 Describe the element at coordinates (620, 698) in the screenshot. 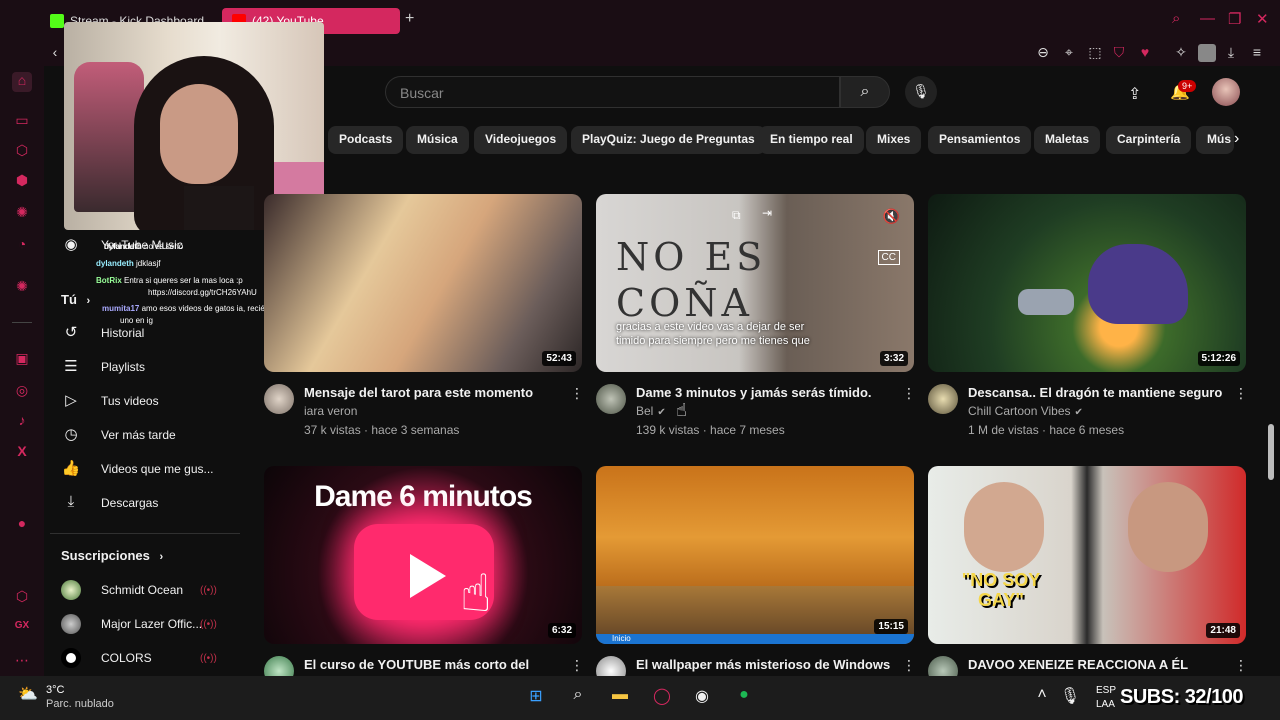

I see `file-explorer-icon: ▬` at that location.